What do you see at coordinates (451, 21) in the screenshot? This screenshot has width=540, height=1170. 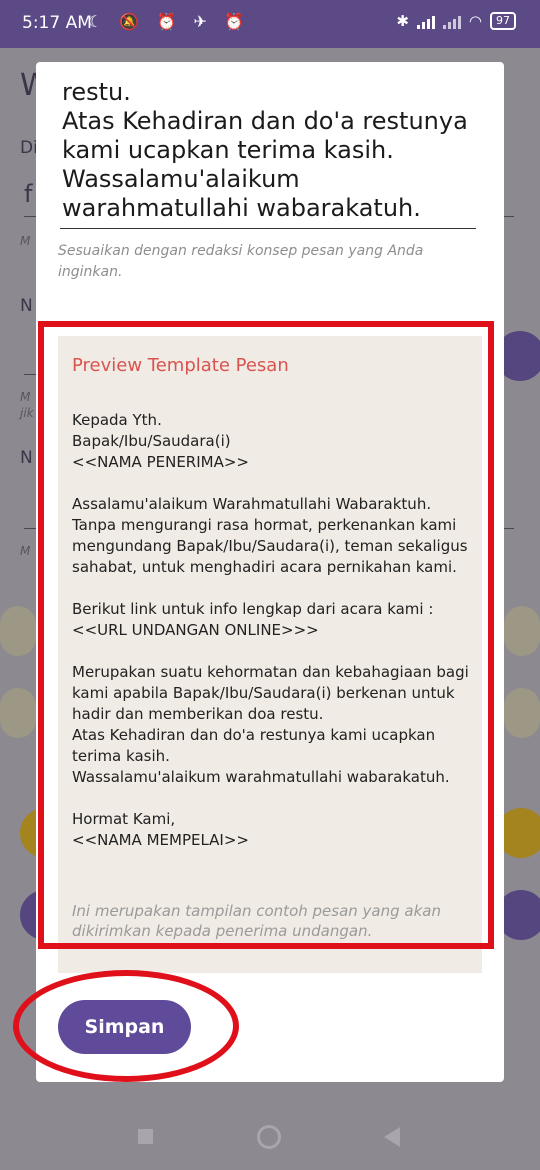 I see `signal-2-icon` at bounding box center [451, 21].